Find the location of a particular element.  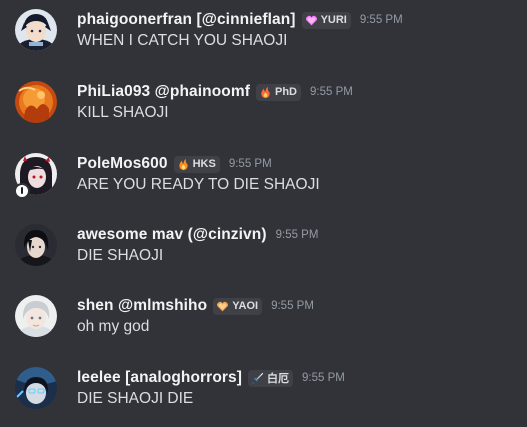

guild-tag-label: 白厄 is located at coordinates (278, 379).